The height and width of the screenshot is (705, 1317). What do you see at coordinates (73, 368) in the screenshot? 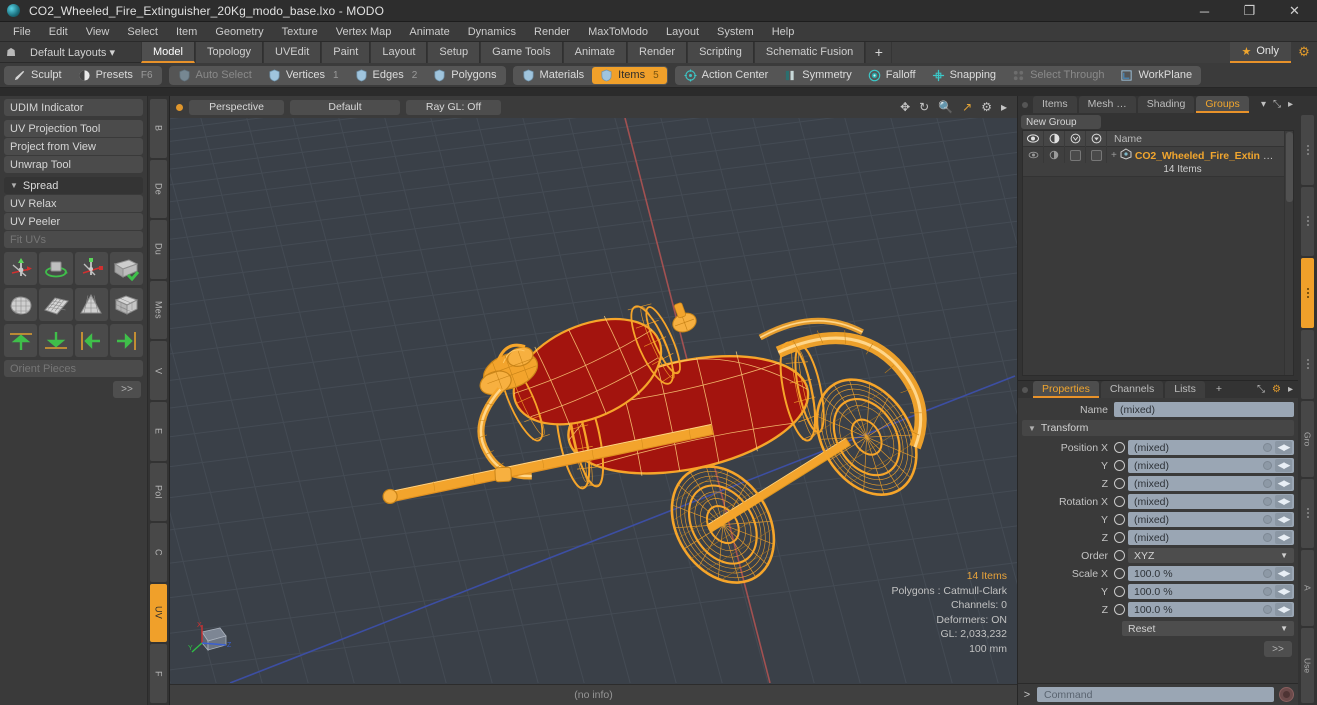
I see `orient-pieces-button: Orient Pieces` at bounding box center [73, 368].